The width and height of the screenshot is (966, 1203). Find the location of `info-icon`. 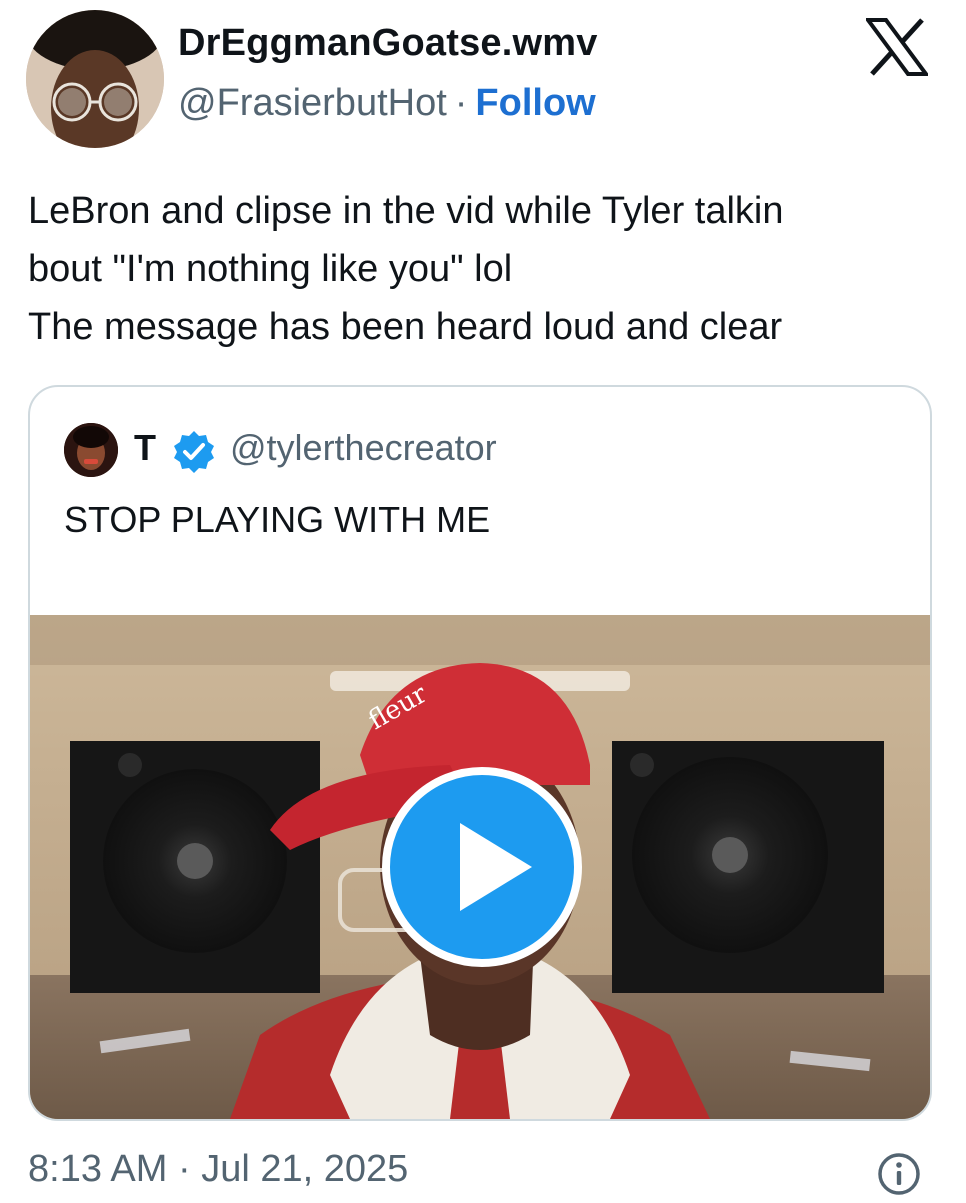

info-icon is located at coordinates (899, 1174).